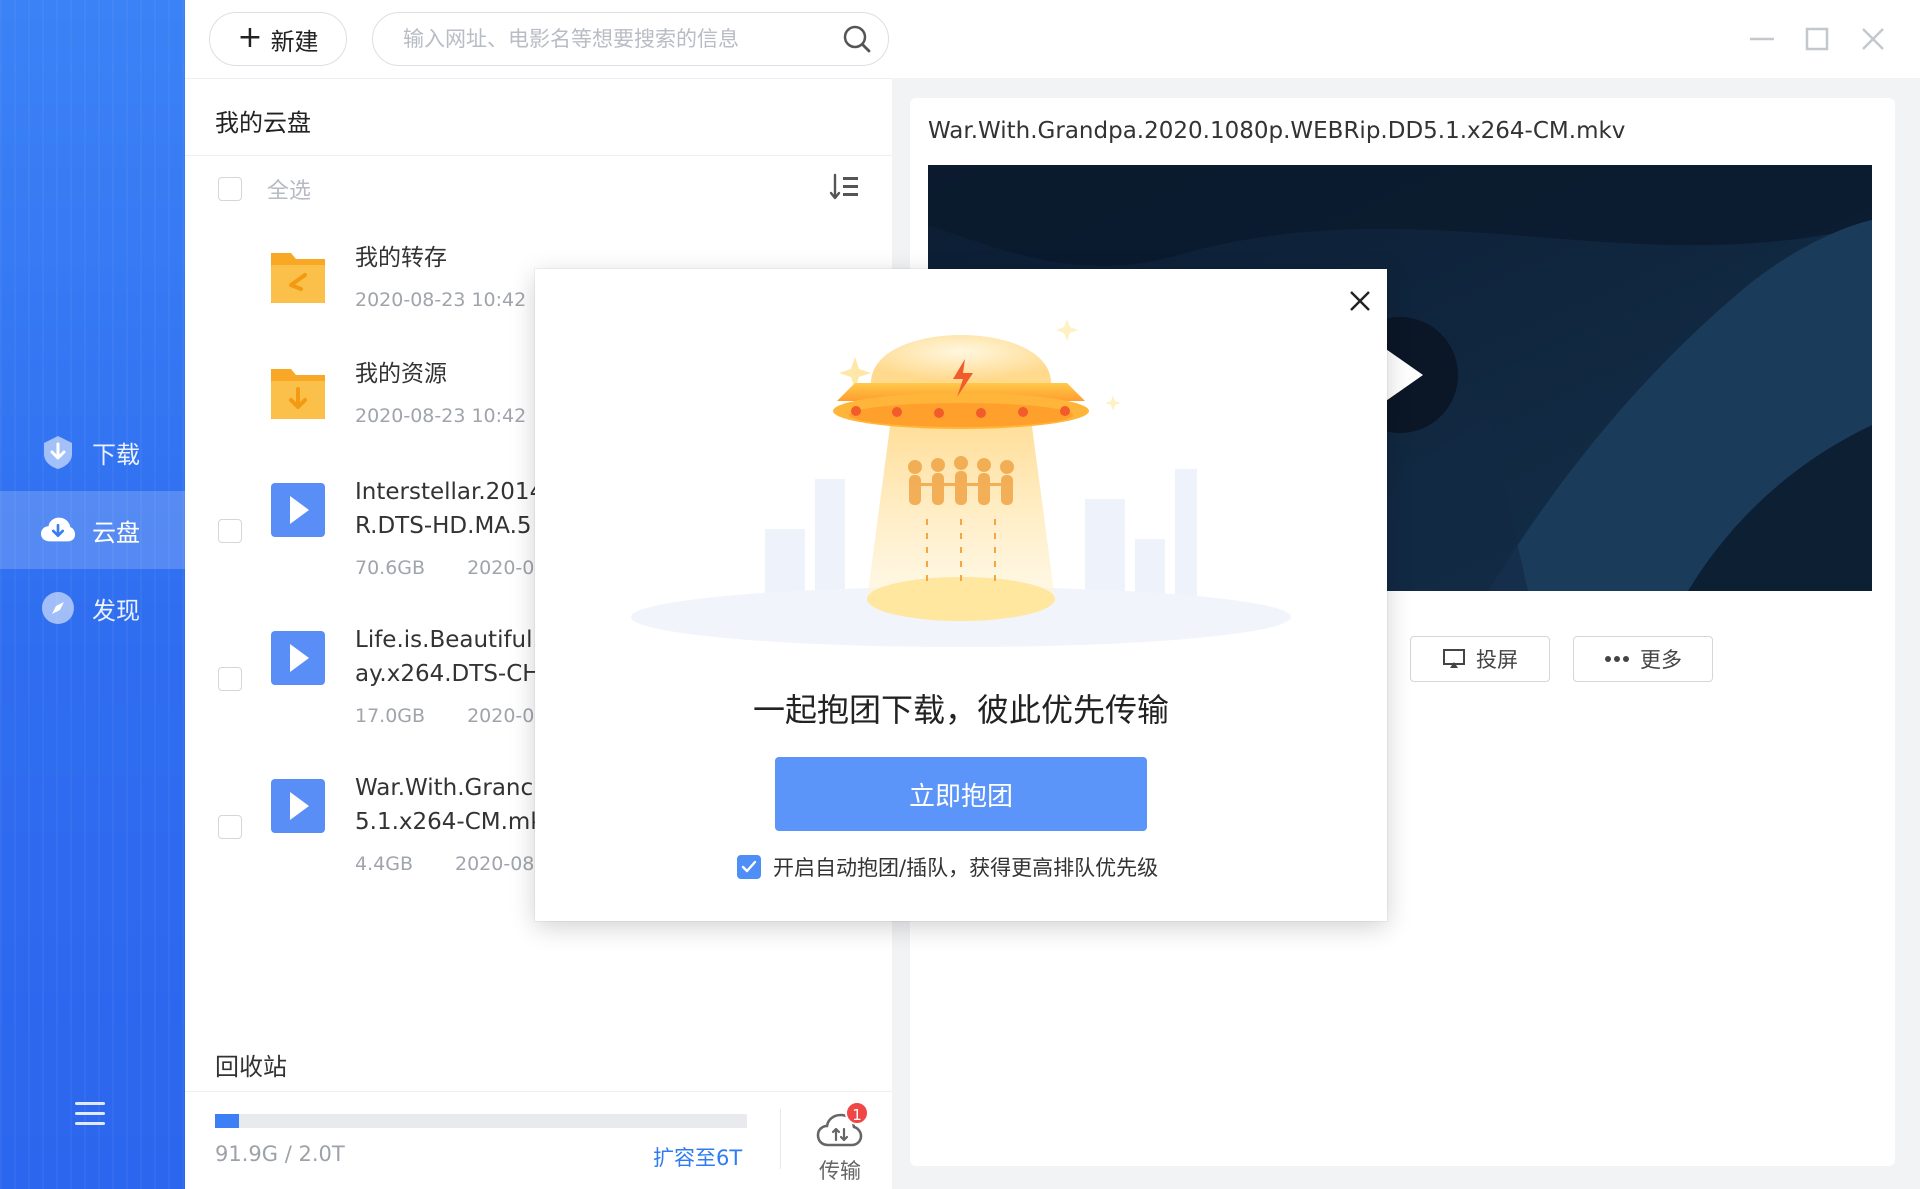 The image size is (1920, 1189). What do you see at coordinates (58, 530) in the screenshot?
I see `cloud-icon` at bounding box center [58, 530].